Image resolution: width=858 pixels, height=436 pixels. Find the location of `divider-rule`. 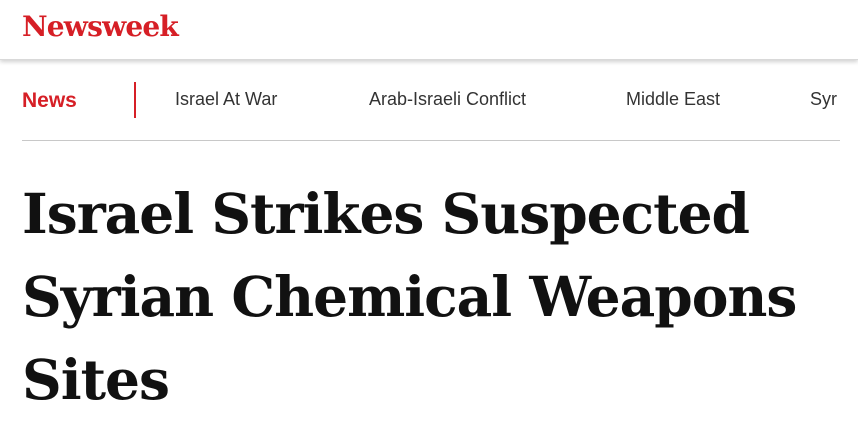

divider-rule is located at coordinates (431, 140).